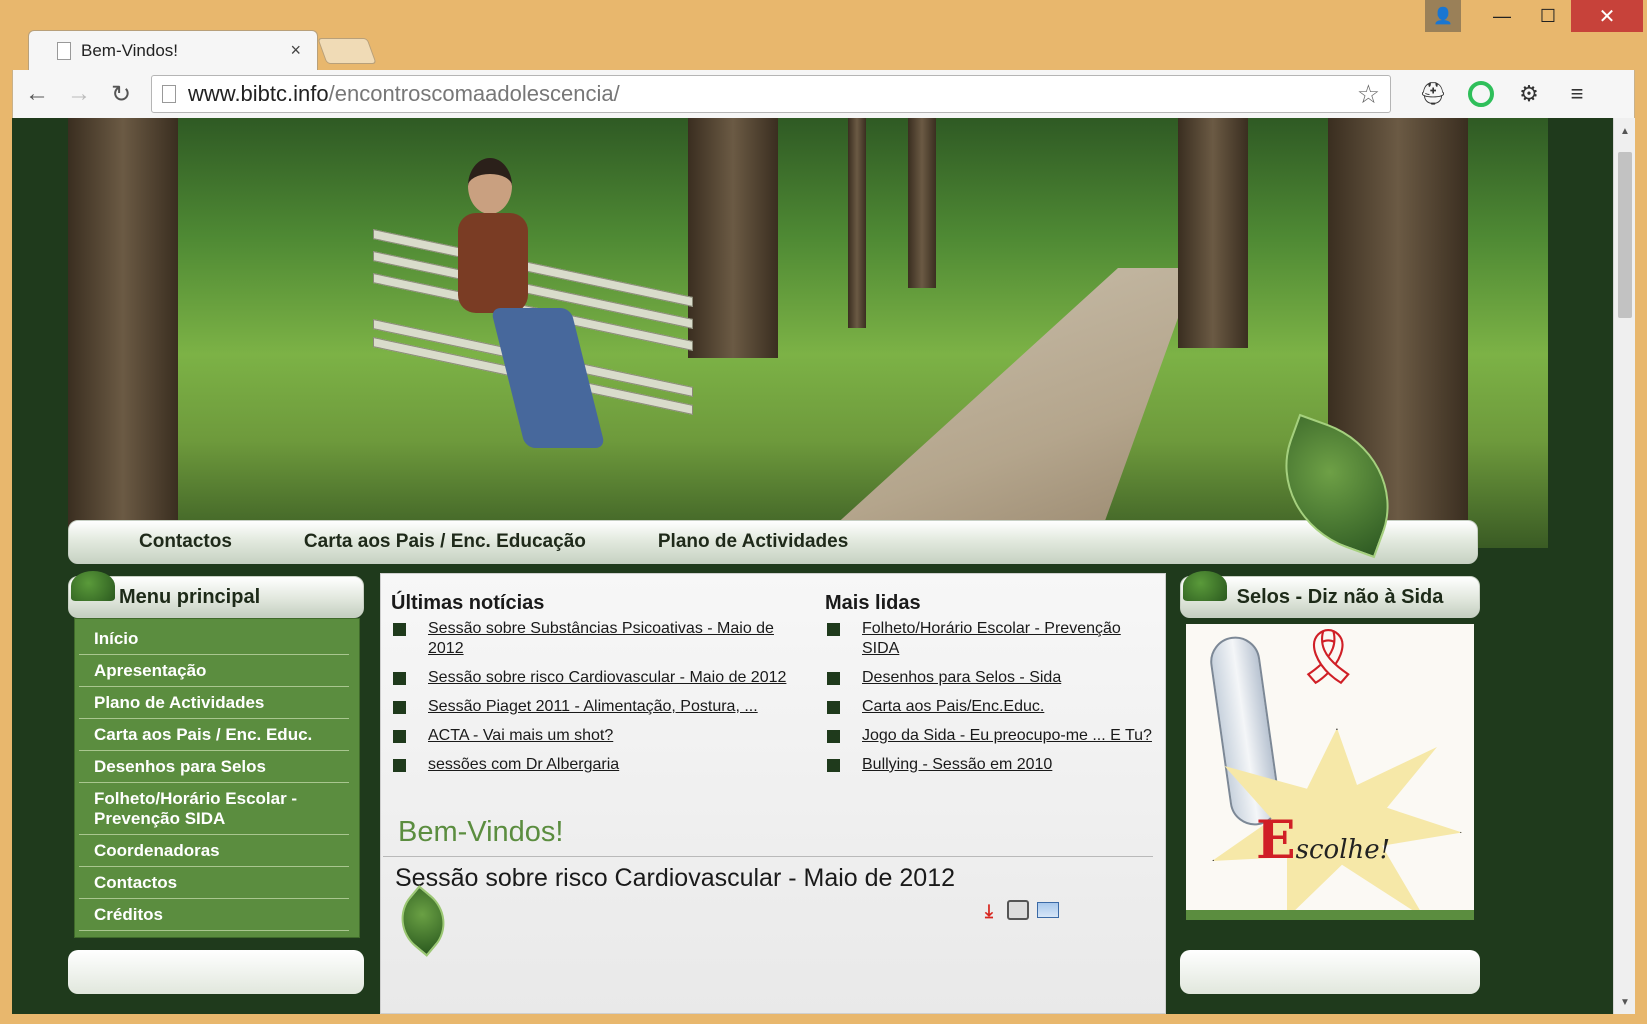 This screenshot has width=1647, height=1024. I want to click on menu-item-creditos: Créditos, so click(214, 915).